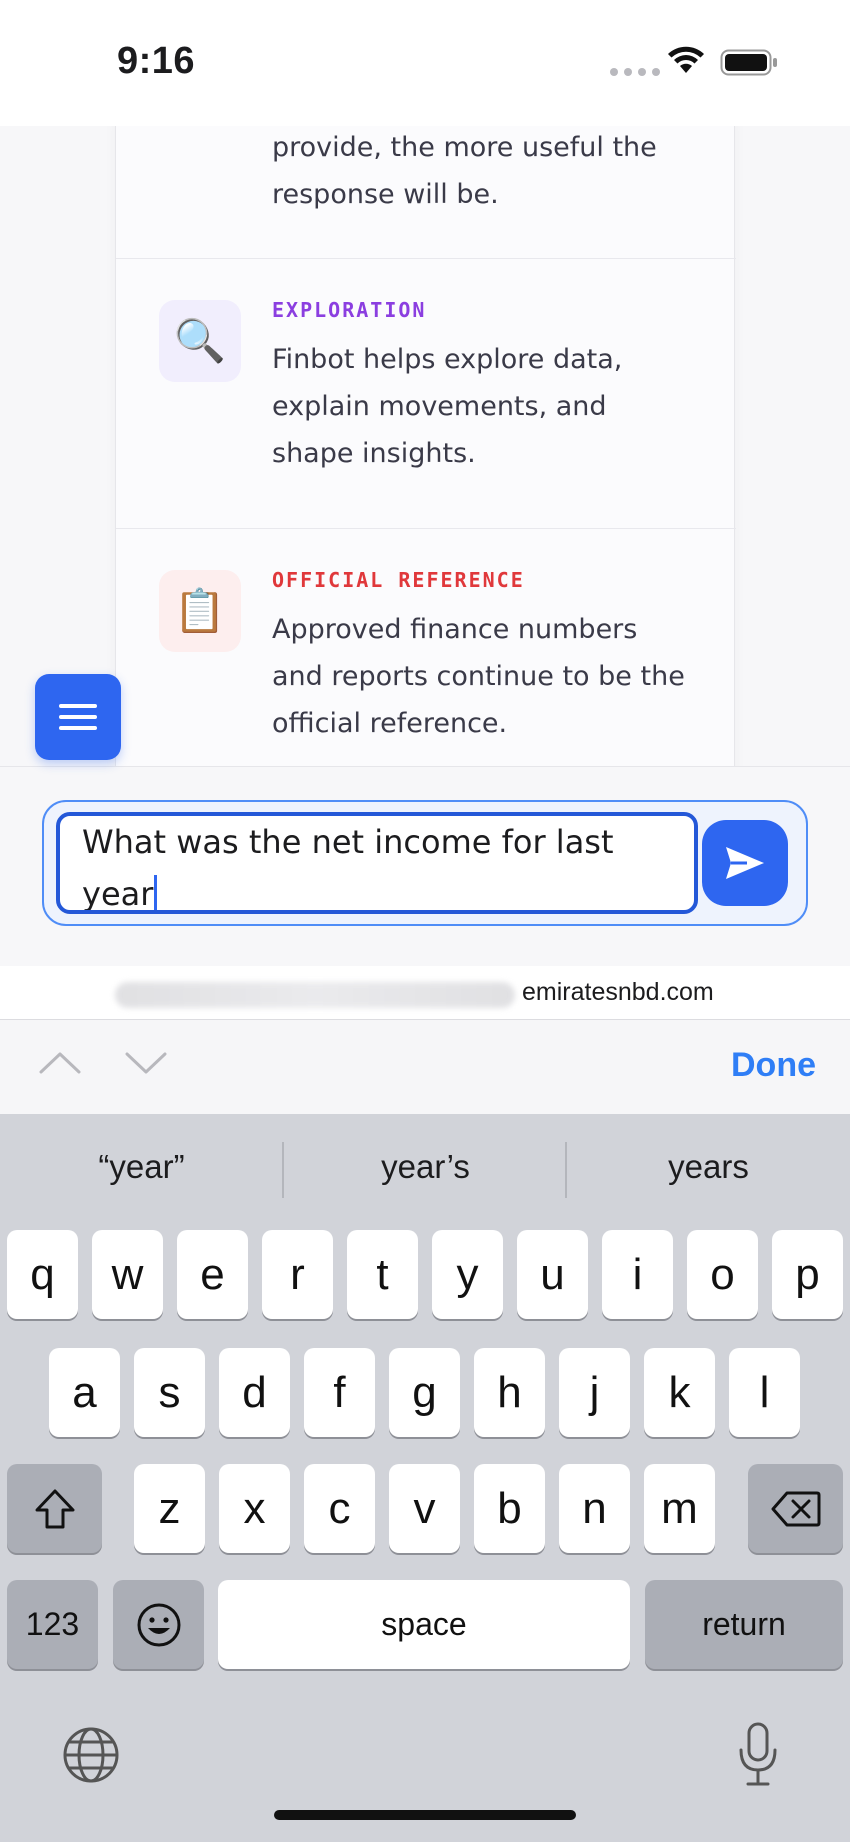  Describe the element at coordinates (708, 1167) in the screenshot. I see `suggestion-3: years` at that location.